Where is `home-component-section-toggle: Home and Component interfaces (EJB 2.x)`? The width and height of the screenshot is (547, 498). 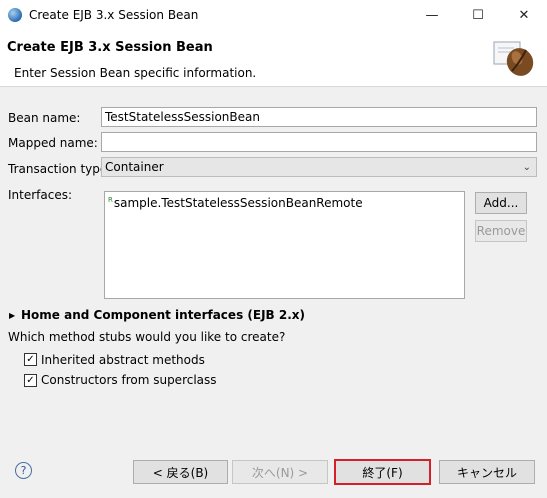 home-component-section-toggle: Home and Component interfaces (EJB 2.x) is located at coordinates (163, 315).